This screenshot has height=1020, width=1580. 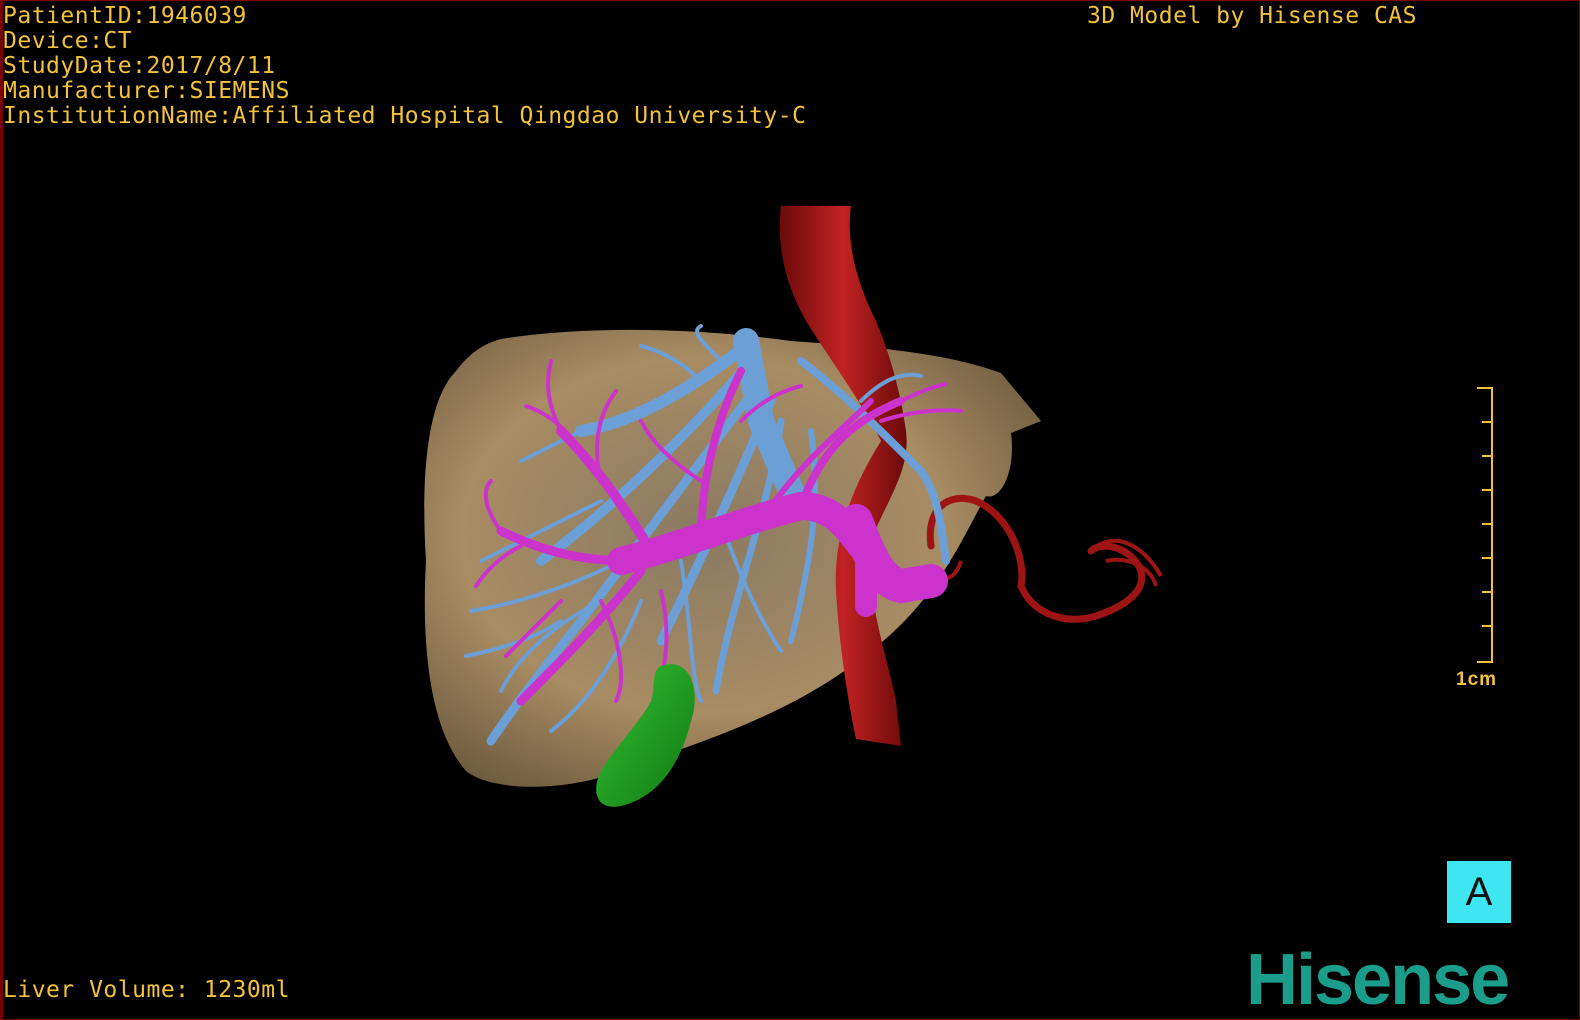 I want to click on scale-bar, so click(x=1485, y=525).